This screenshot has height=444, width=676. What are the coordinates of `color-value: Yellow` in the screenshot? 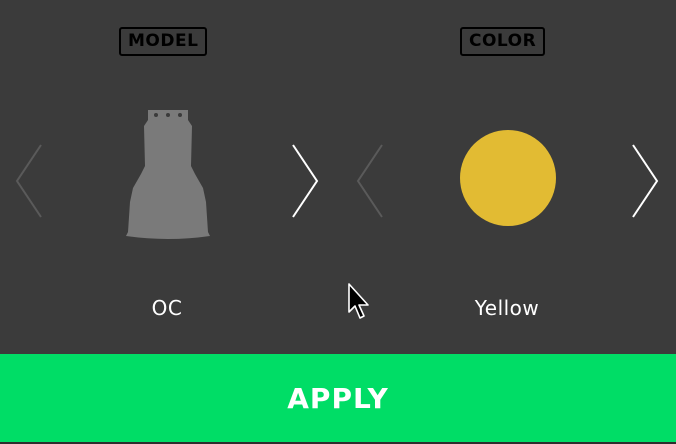 It's located at (507, 308).